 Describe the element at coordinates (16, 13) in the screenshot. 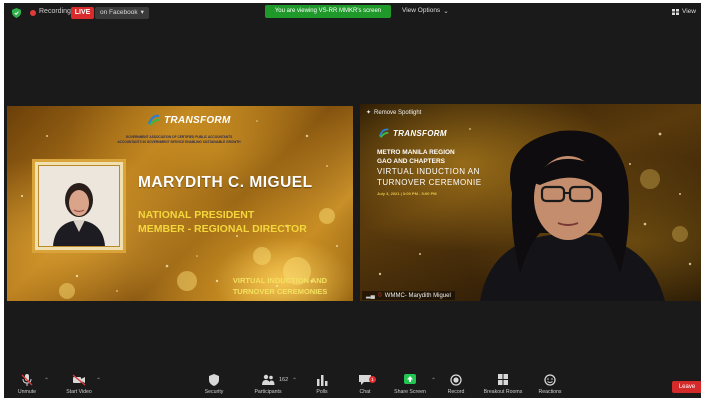

I see `encryption-shield-icon` at that location.